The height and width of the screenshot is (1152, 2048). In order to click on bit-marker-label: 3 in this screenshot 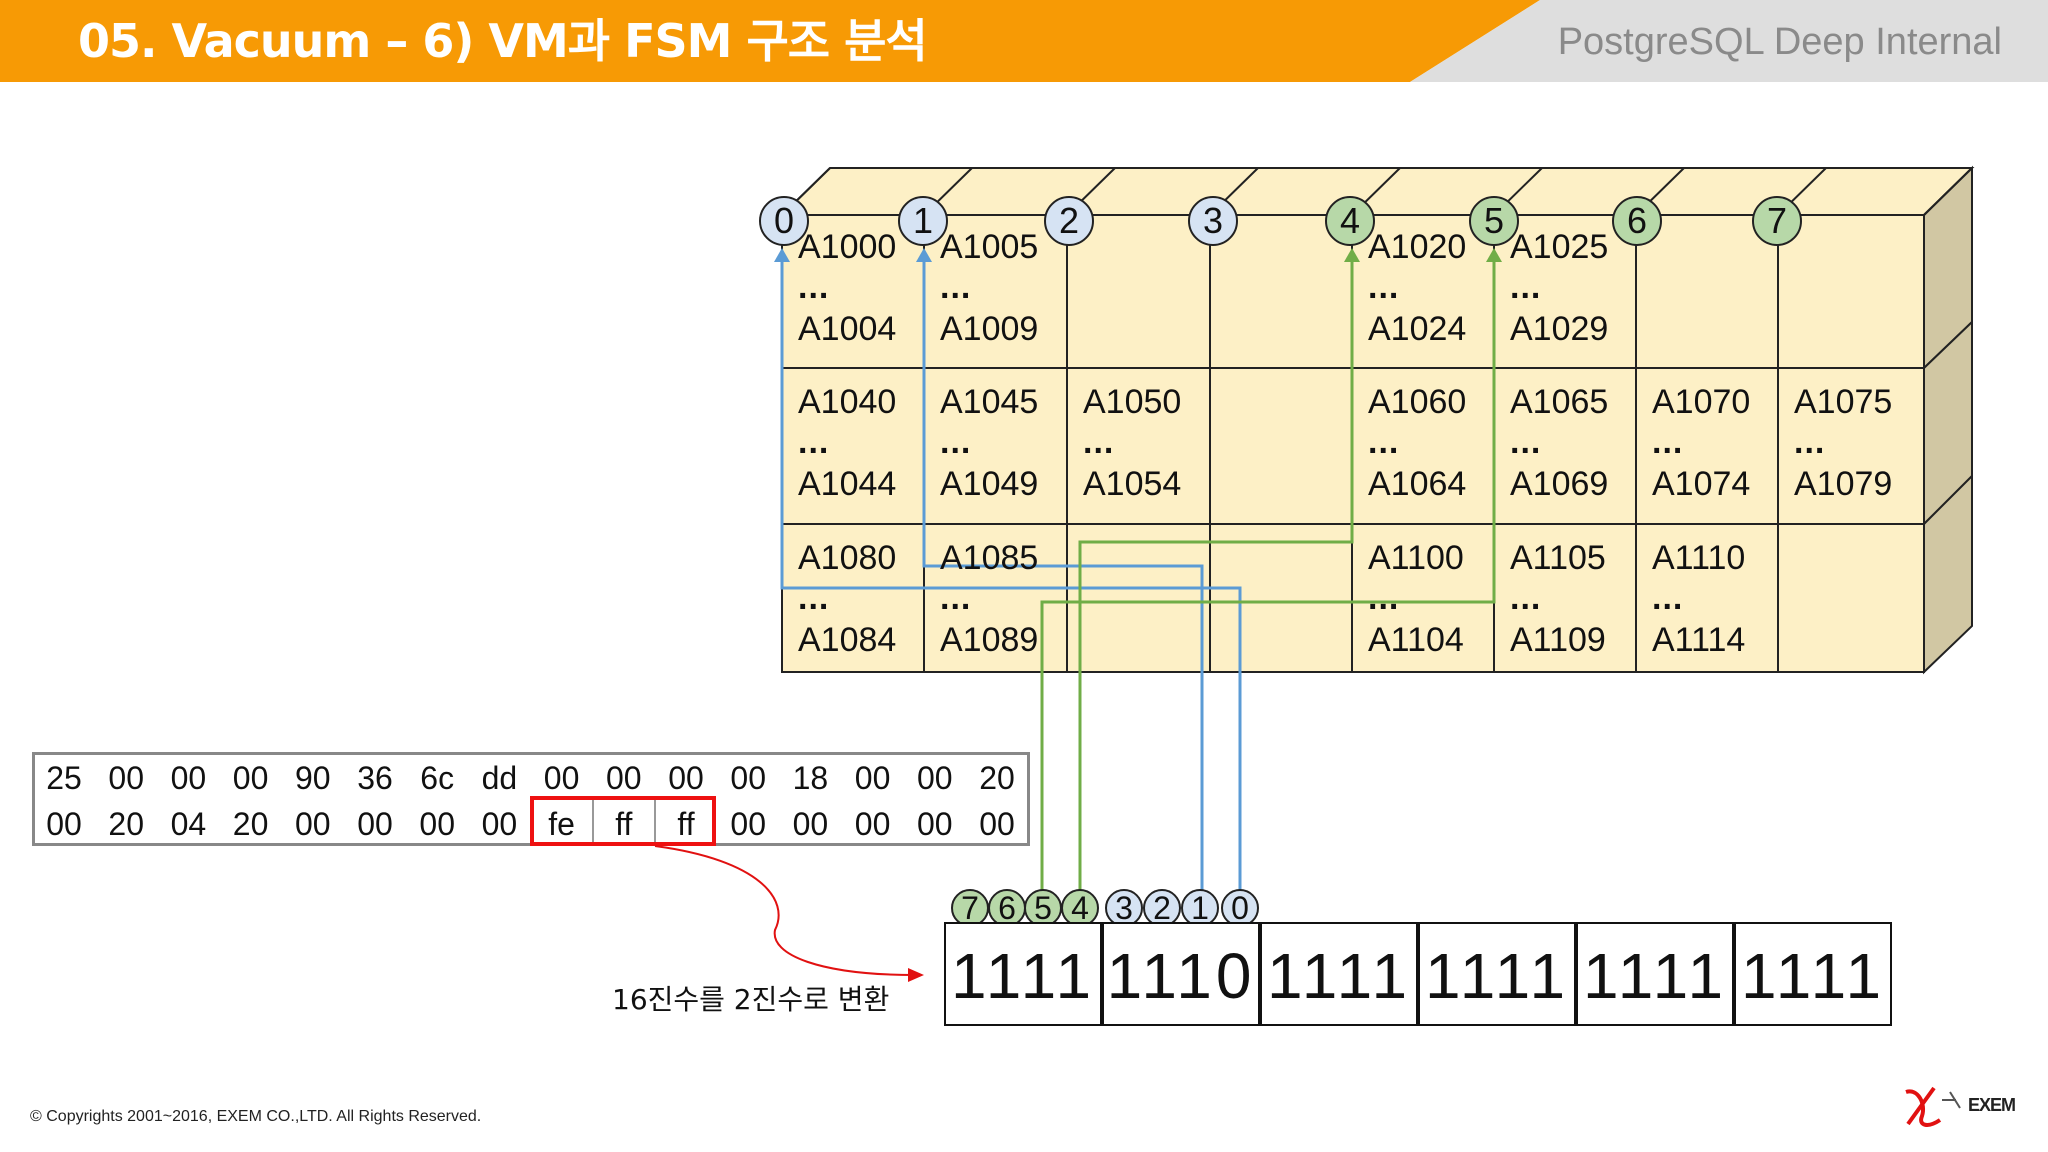, I will do `click(1124, 908)`.